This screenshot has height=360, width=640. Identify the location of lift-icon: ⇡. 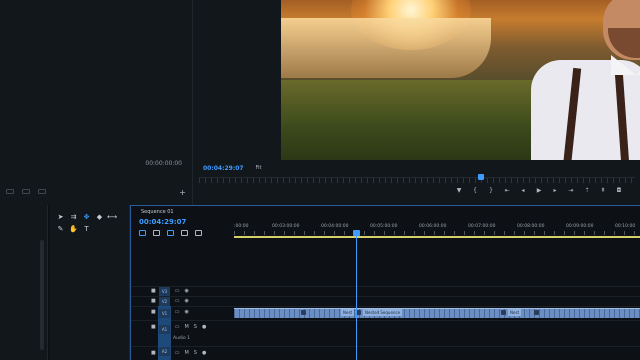
(587, 191).